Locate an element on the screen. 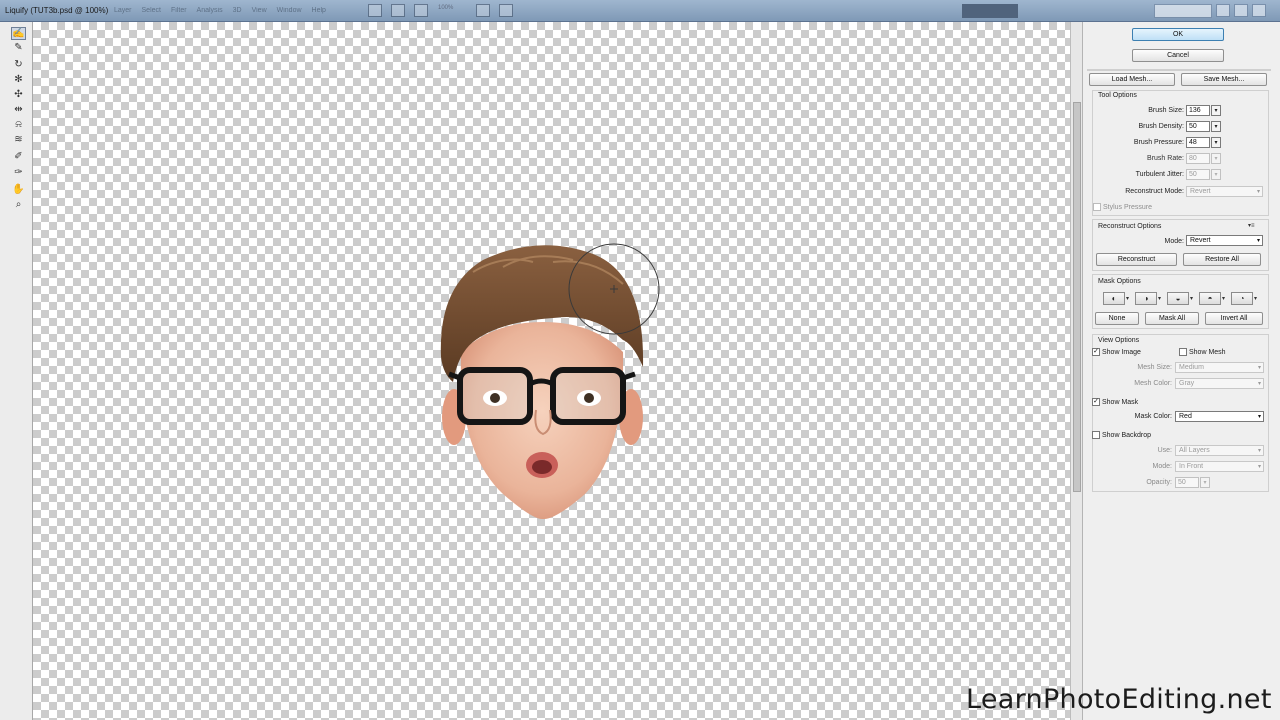 The width and height of the screenshot is (1280, 720). show-image-checkbox: ✓ Show Image is located at coordinates (1116, 352).